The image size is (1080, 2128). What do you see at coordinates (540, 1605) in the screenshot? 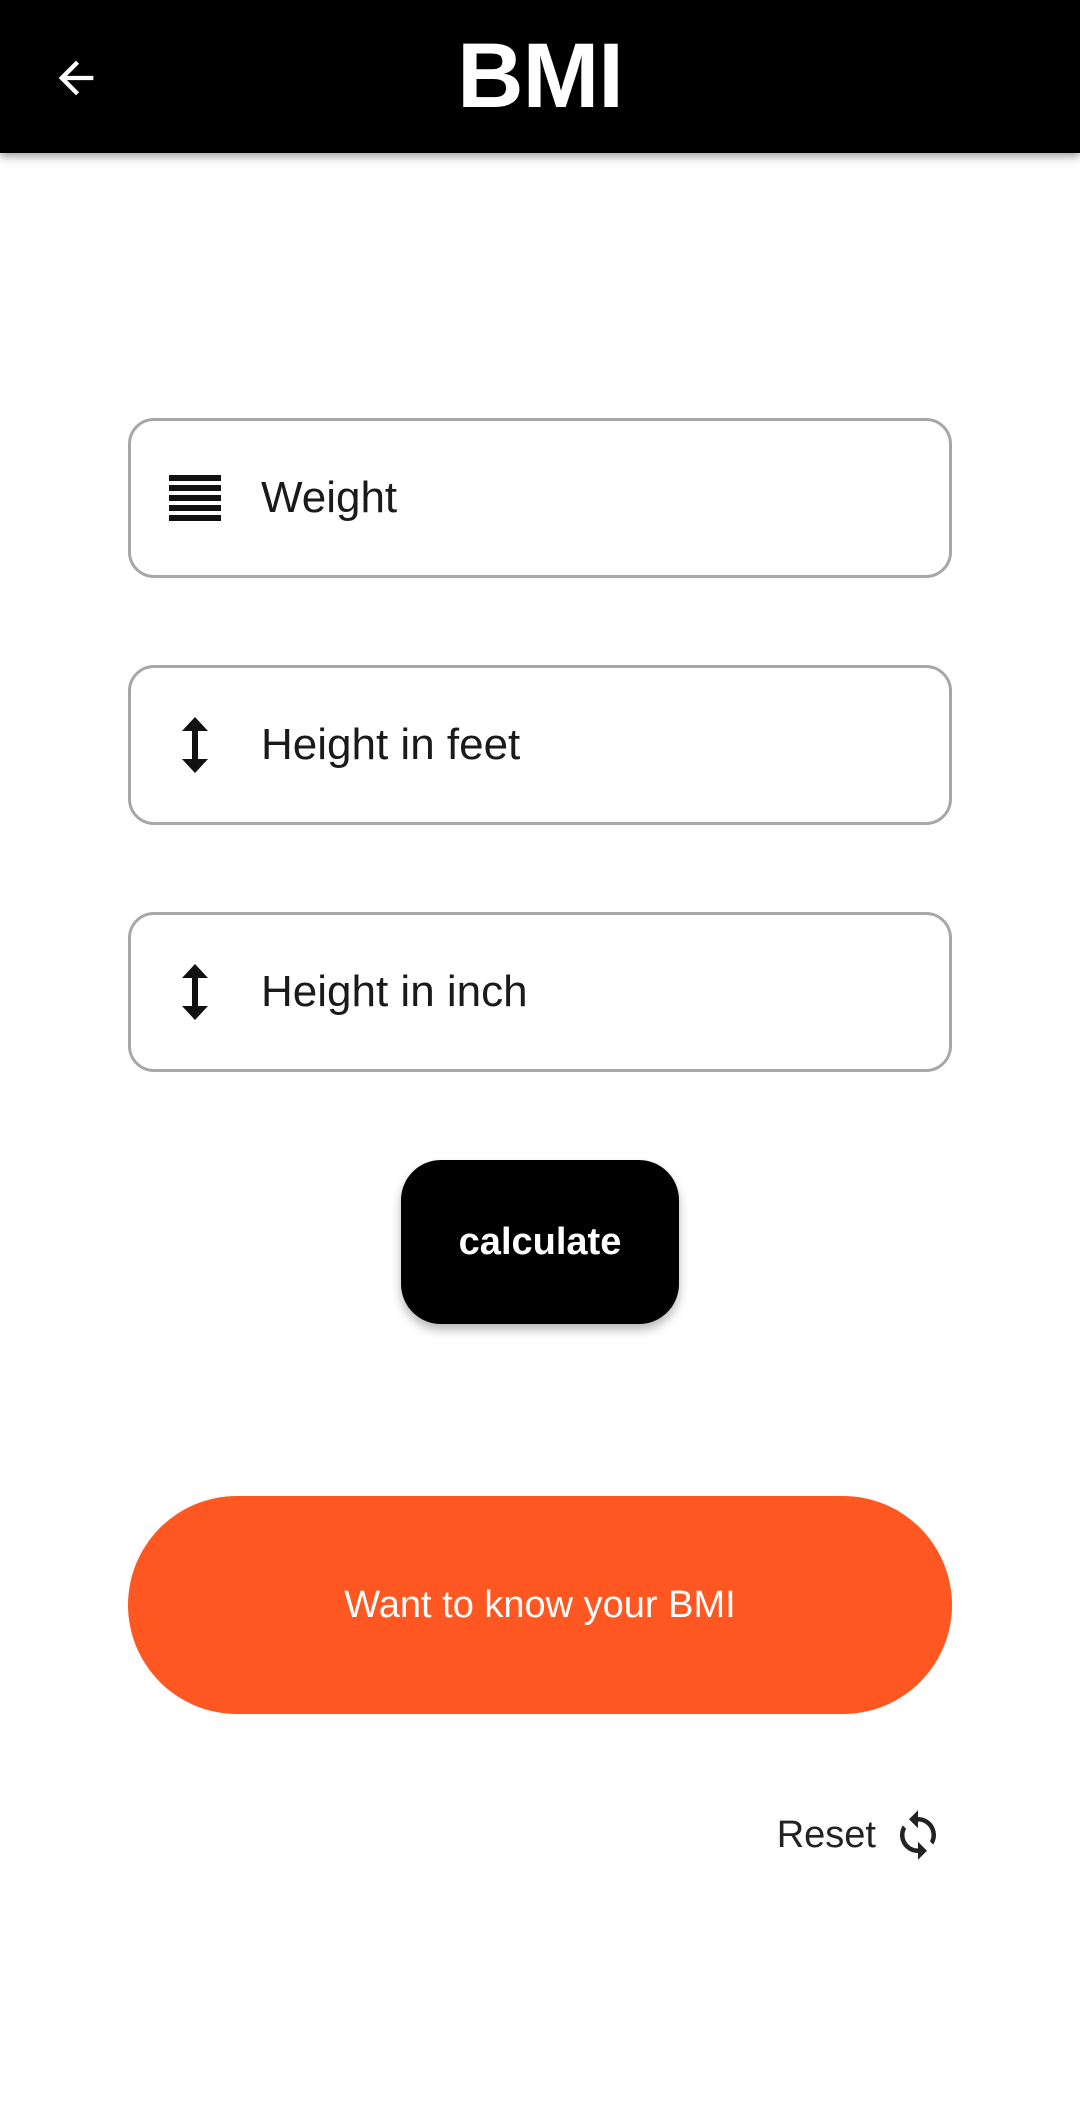
I see `bmi-result-button: Want to know your BMI` at bounding box center [540, 1605].